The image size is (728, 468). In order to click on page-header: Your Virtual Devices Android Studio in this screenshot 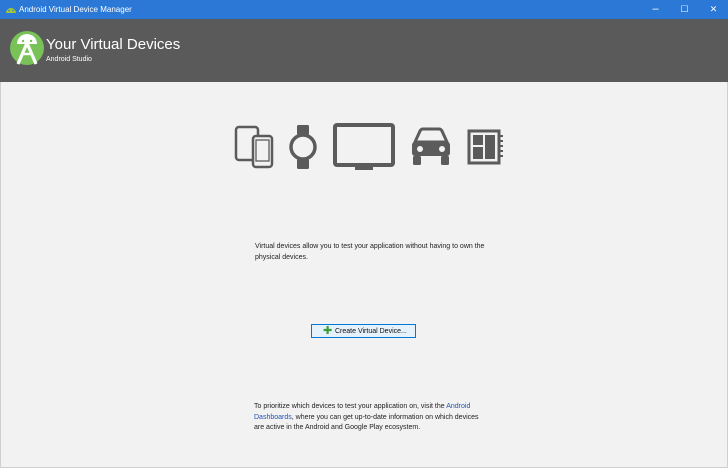, I will do `click(364, 50)`.